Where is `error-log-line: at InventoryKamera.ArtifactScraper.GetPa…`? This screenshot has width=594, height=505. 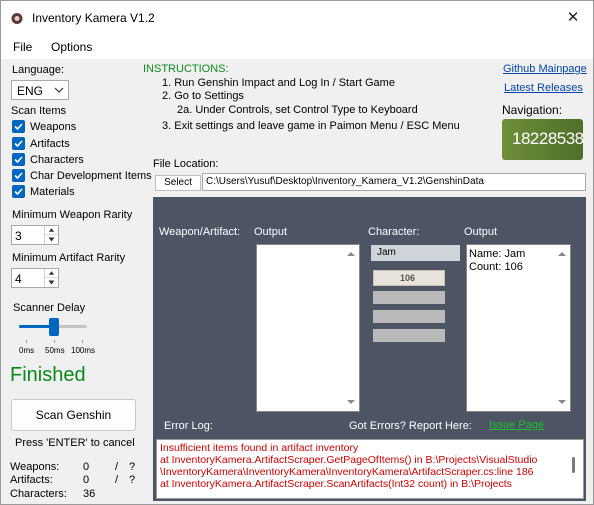
error-log-line: at InventoryKamera.ArtifactScraper.GetPa… is located at coordinates (349, 460).